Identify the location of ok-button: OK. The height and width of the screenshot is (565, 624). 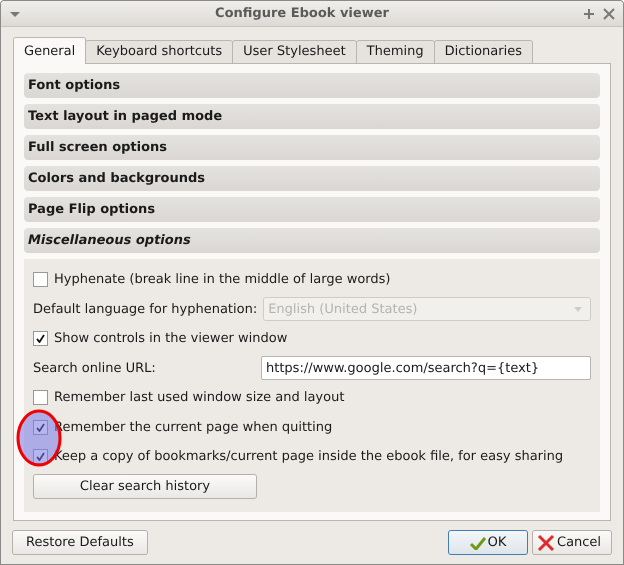
(488, 542).